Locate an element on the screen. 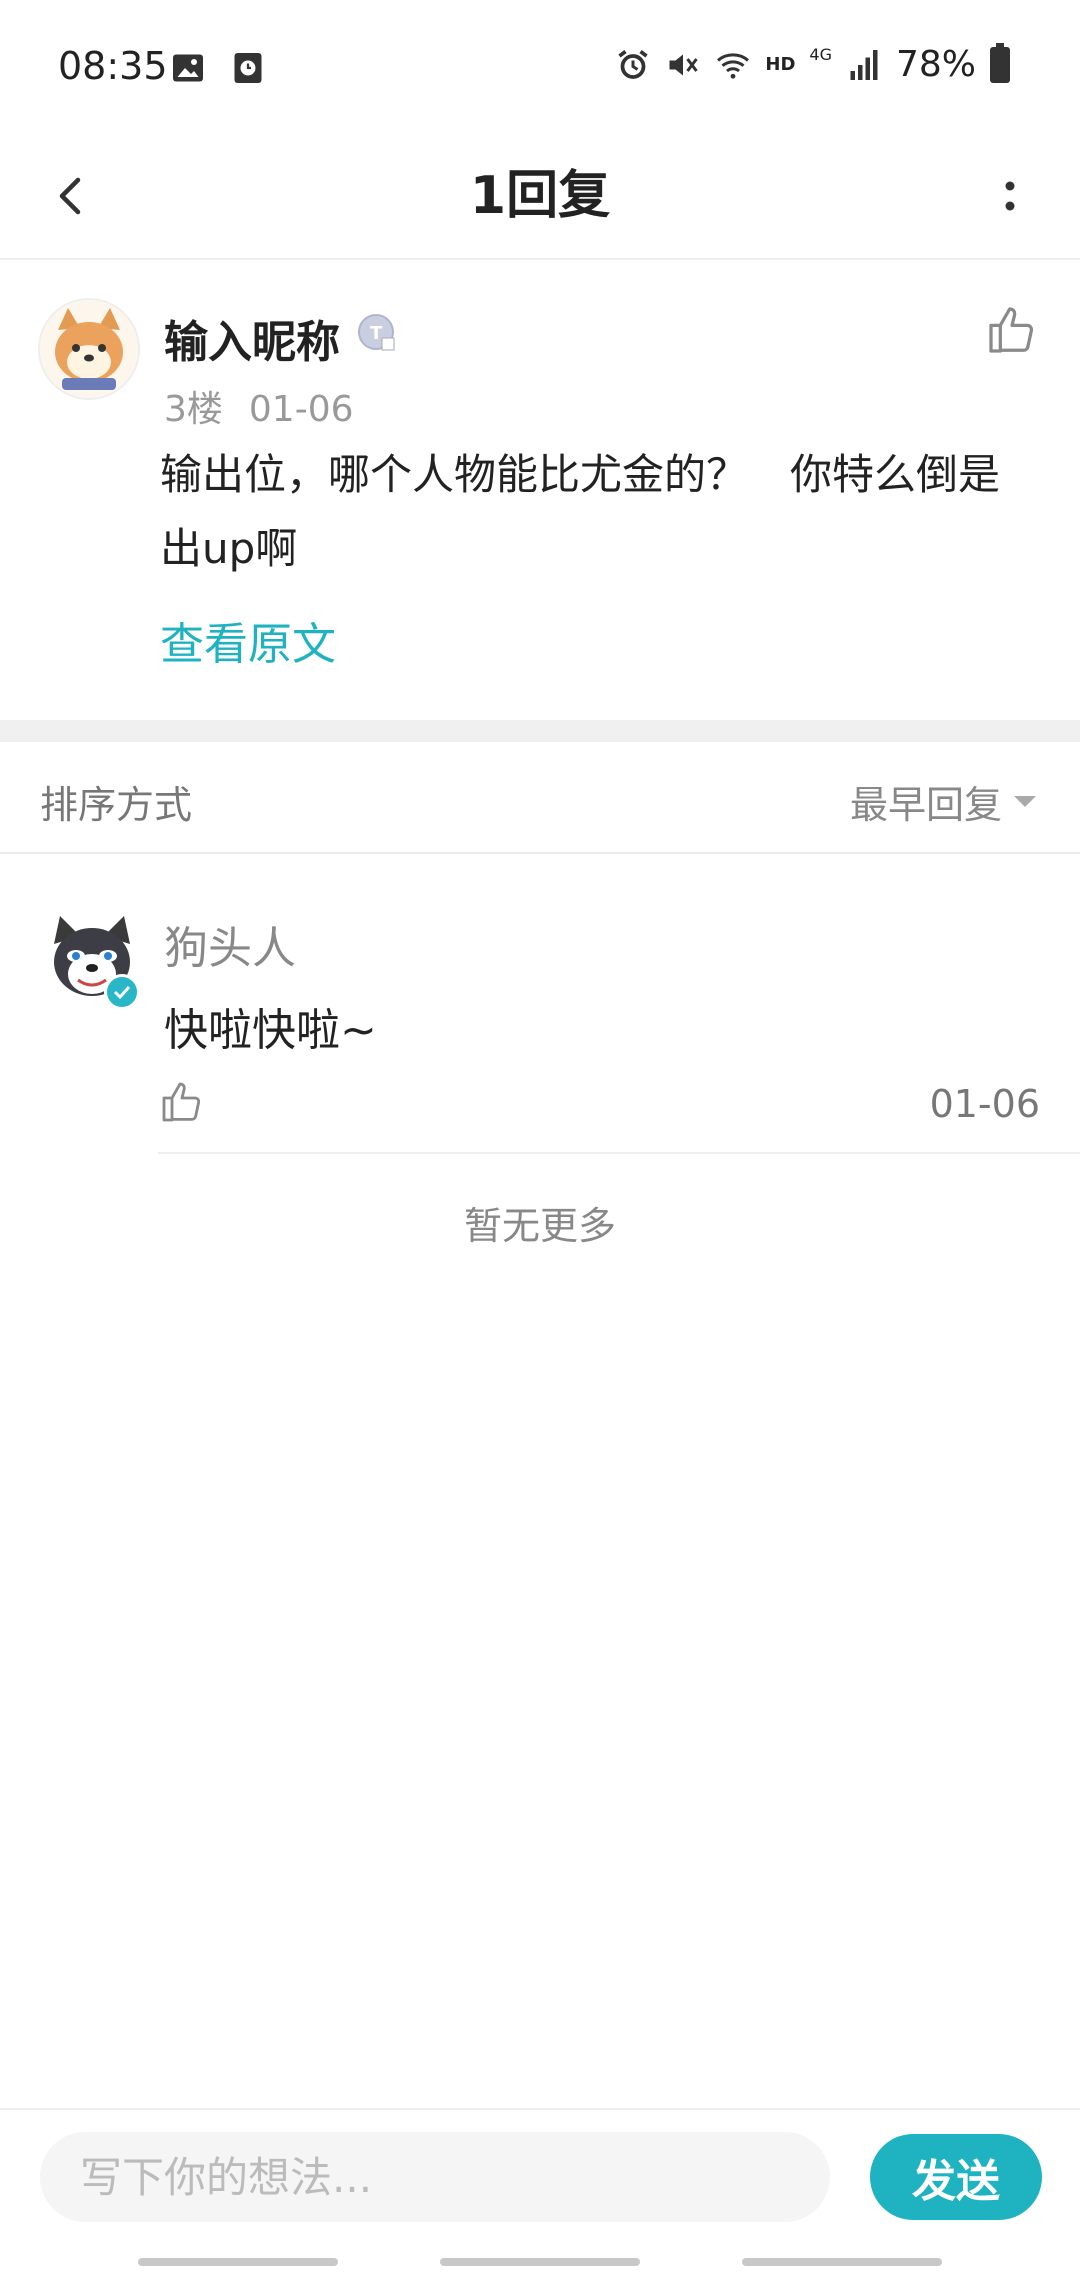 The width and height of the screenshot is (1080, 2280). svg-text: T is located at coordinates (376, 333).